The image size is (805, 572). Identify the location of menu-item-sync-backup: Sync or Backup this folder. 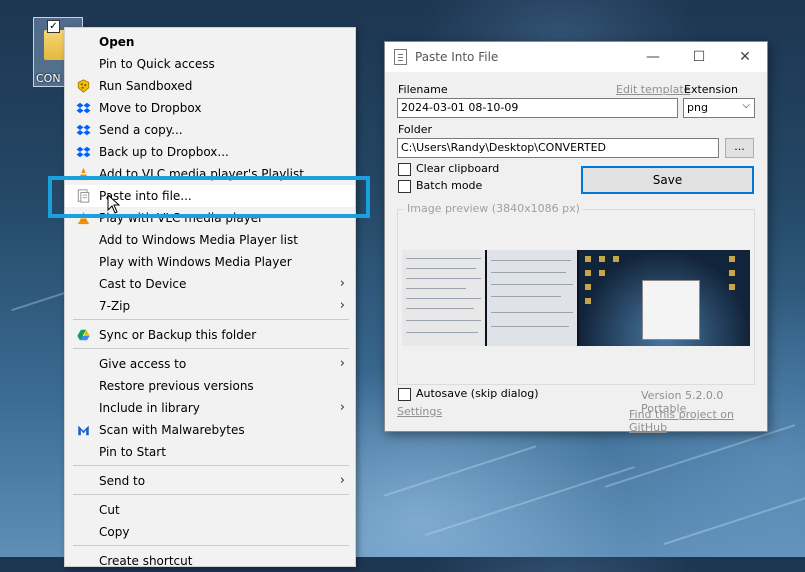
(210, 335).